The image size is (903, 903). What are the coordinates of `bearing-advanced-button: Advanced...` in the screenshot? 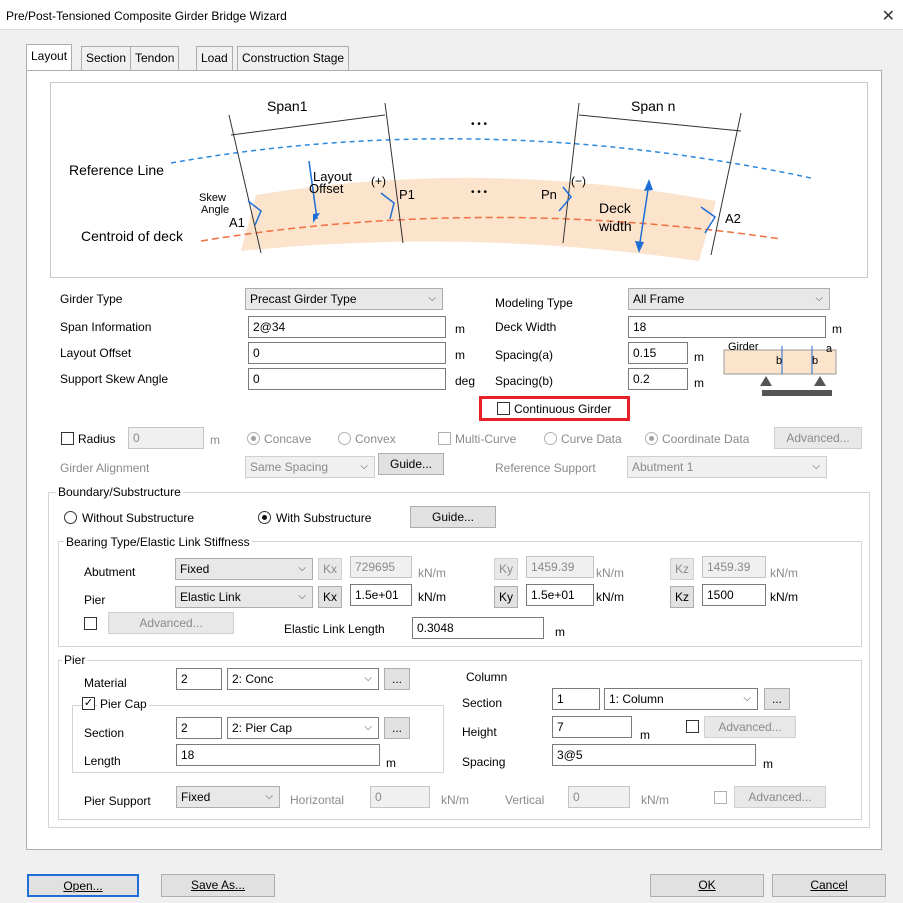 It's located at (171, 623).